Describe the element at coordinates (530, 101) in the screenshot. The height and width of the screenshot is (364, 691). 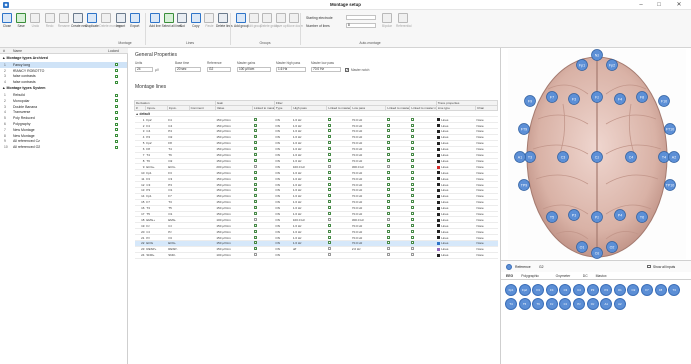
I see `electrode-f9: F9` at that location.